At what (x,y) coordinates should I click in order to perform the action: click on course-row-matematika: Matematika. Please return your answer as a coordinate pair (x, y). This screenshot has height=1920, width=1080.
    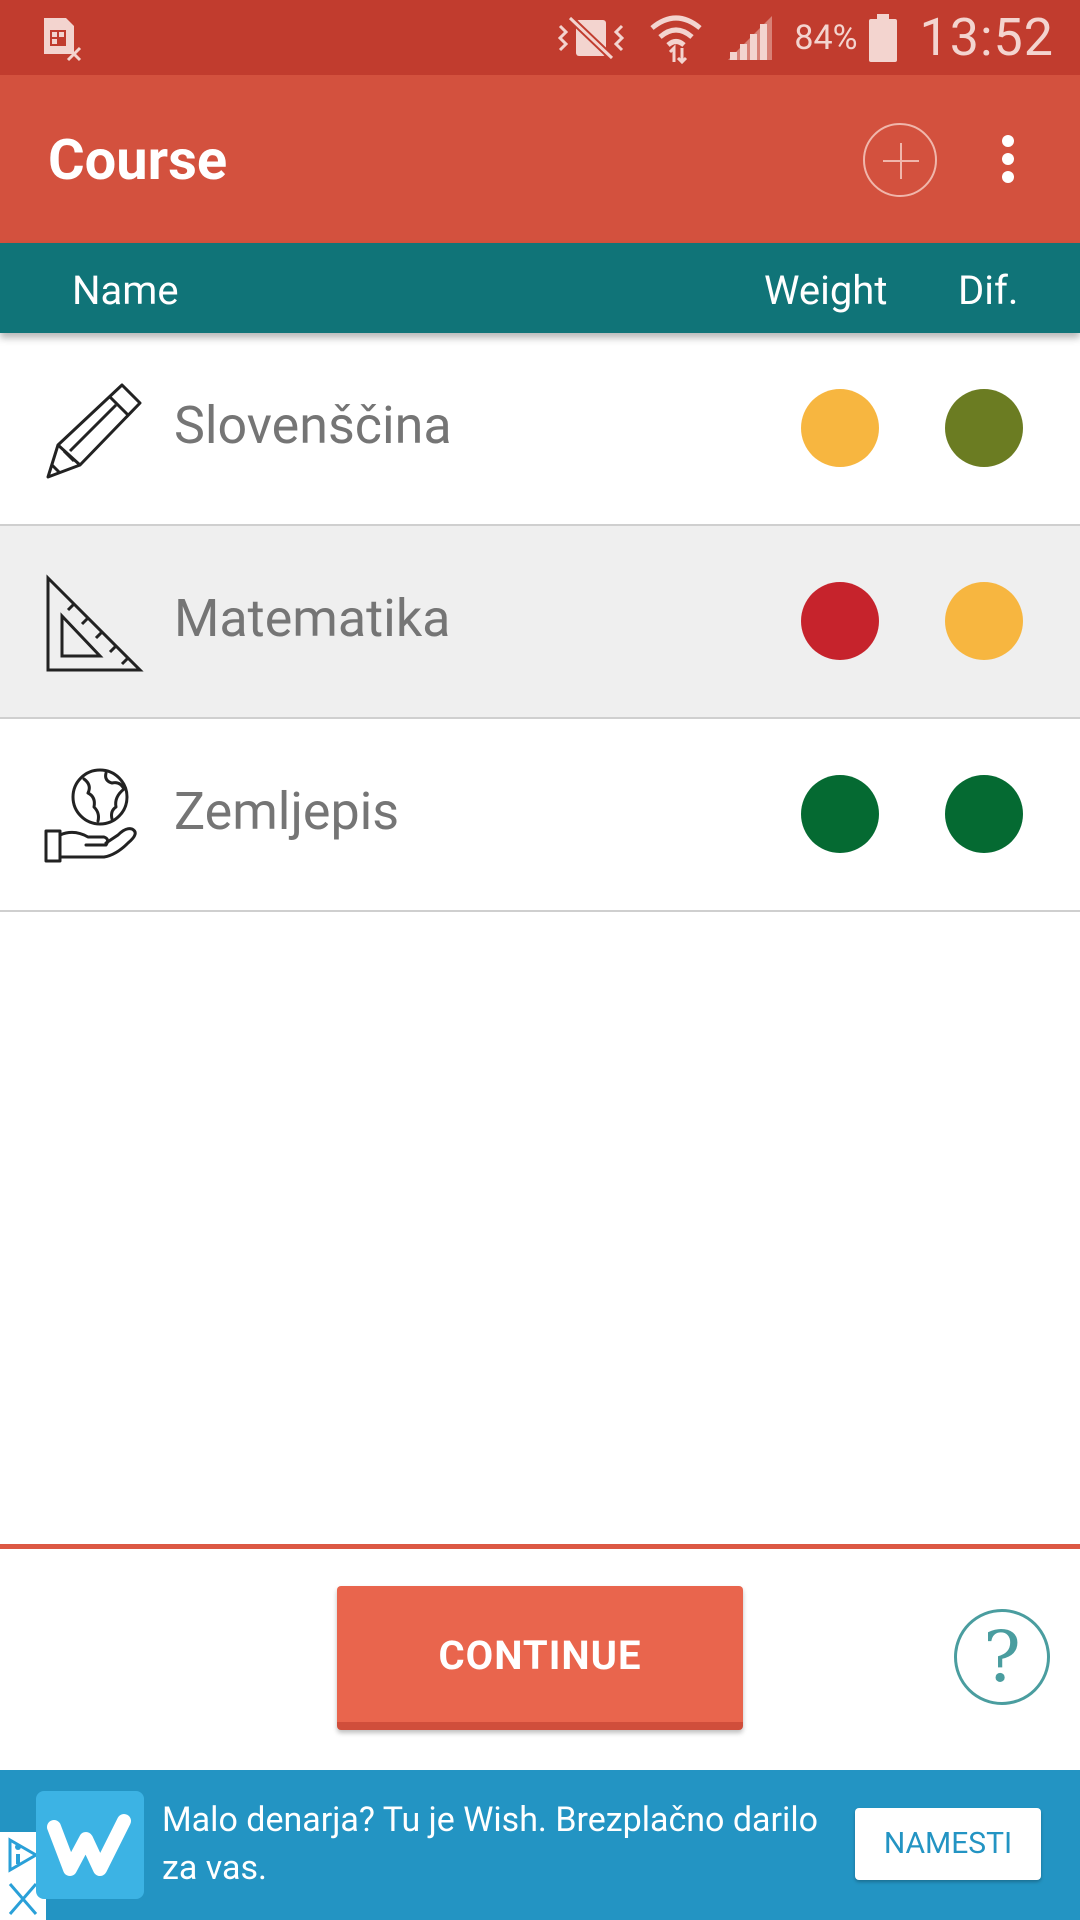
    Looking at the image, I should click on (540, 622).